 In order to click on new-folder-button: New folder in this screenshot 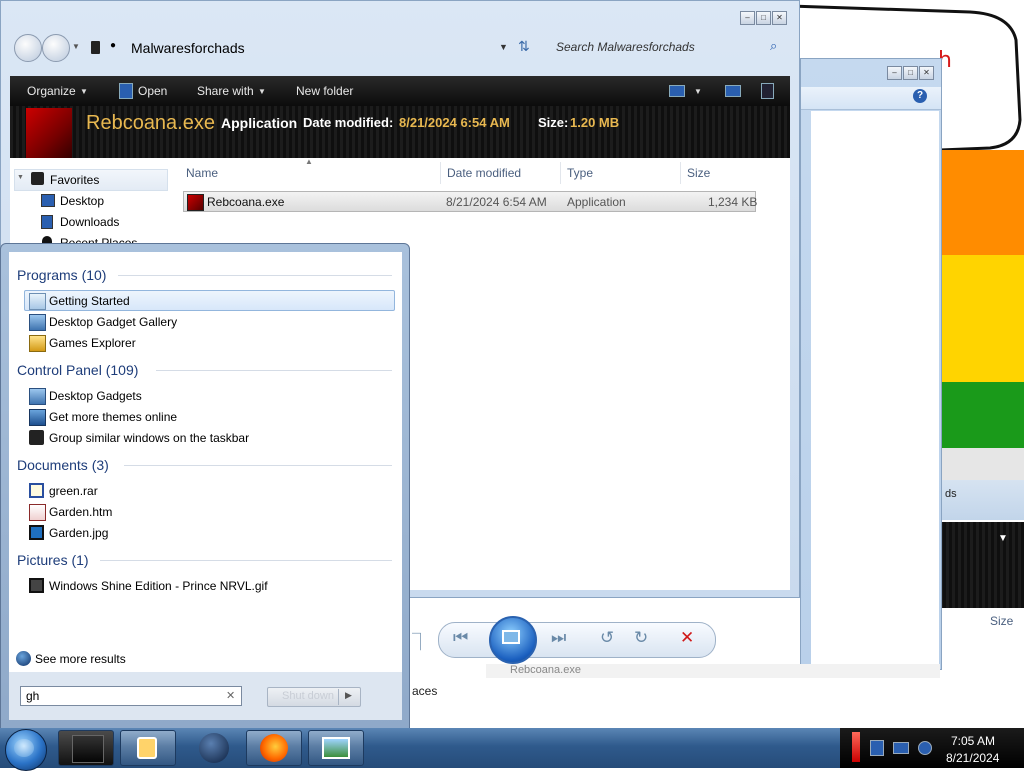, I will do `click(324, 91)`.